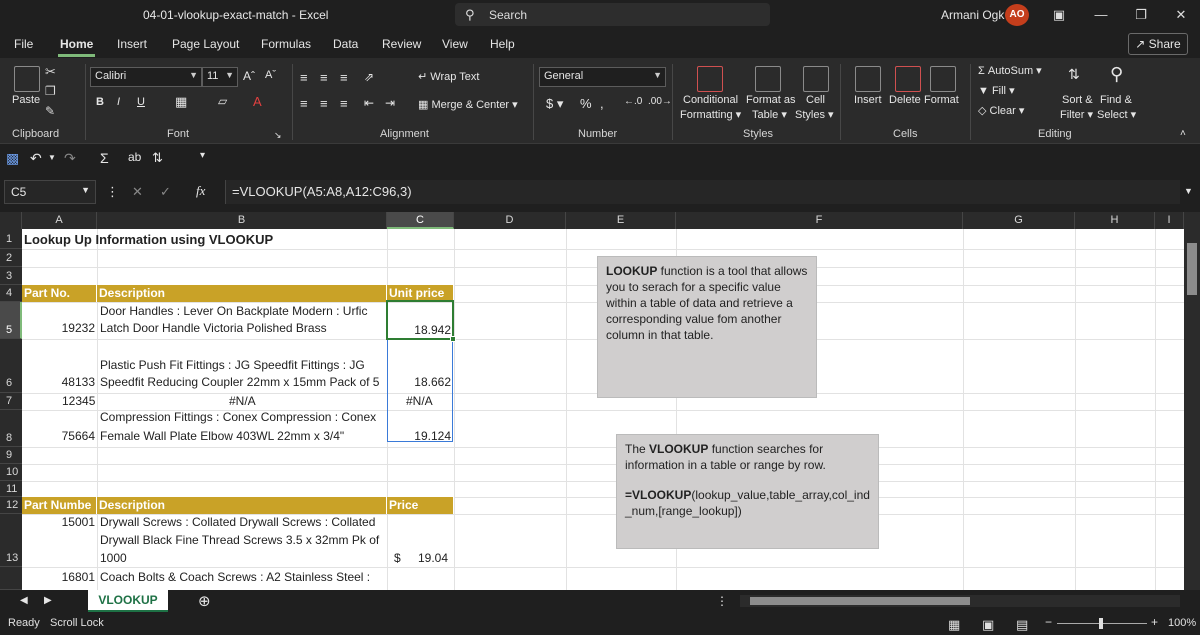 The width and height of the screenshot is (1200, 635). What do you see at coordinates (1022, 625) in the screenshot?
I see `page-break-view-icon: ▤` at bounding box center [1022, 625].